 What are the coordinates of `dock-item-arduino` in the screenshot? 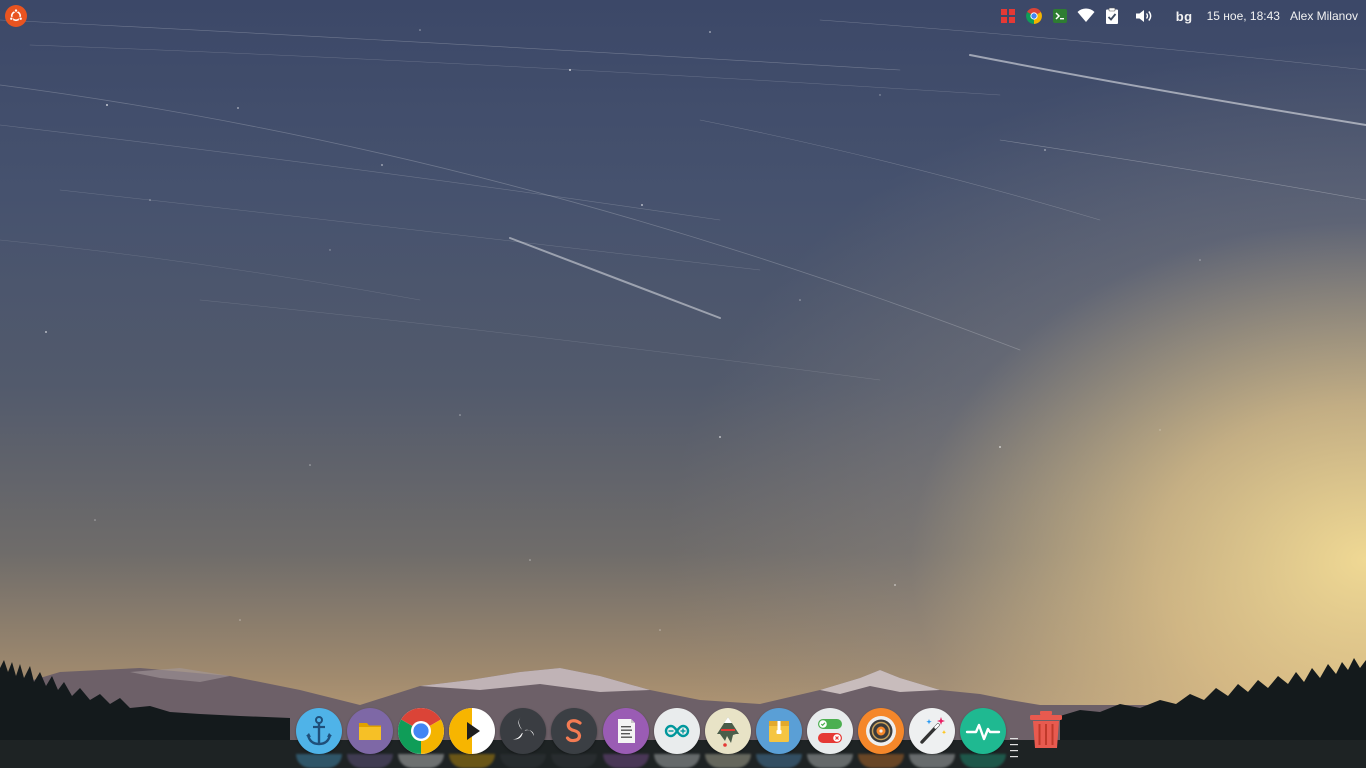 It's located at (677, 731).